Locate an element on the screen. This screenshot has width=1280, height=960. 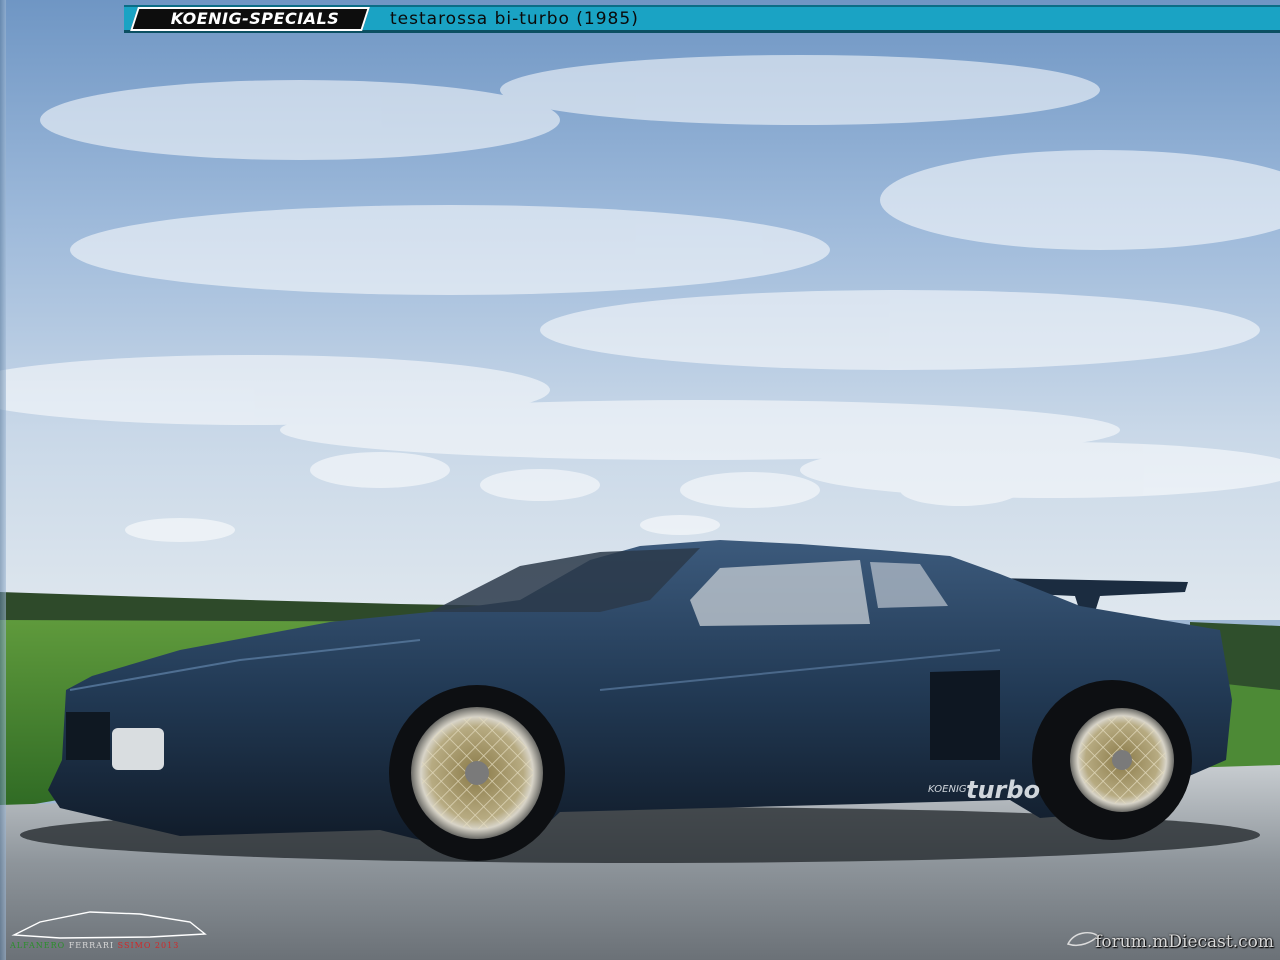
front-wheel is located at coordinates (477, 773).